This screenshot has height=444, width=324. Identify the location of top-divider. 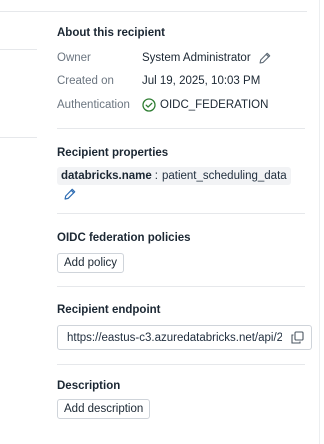
(153, 11).